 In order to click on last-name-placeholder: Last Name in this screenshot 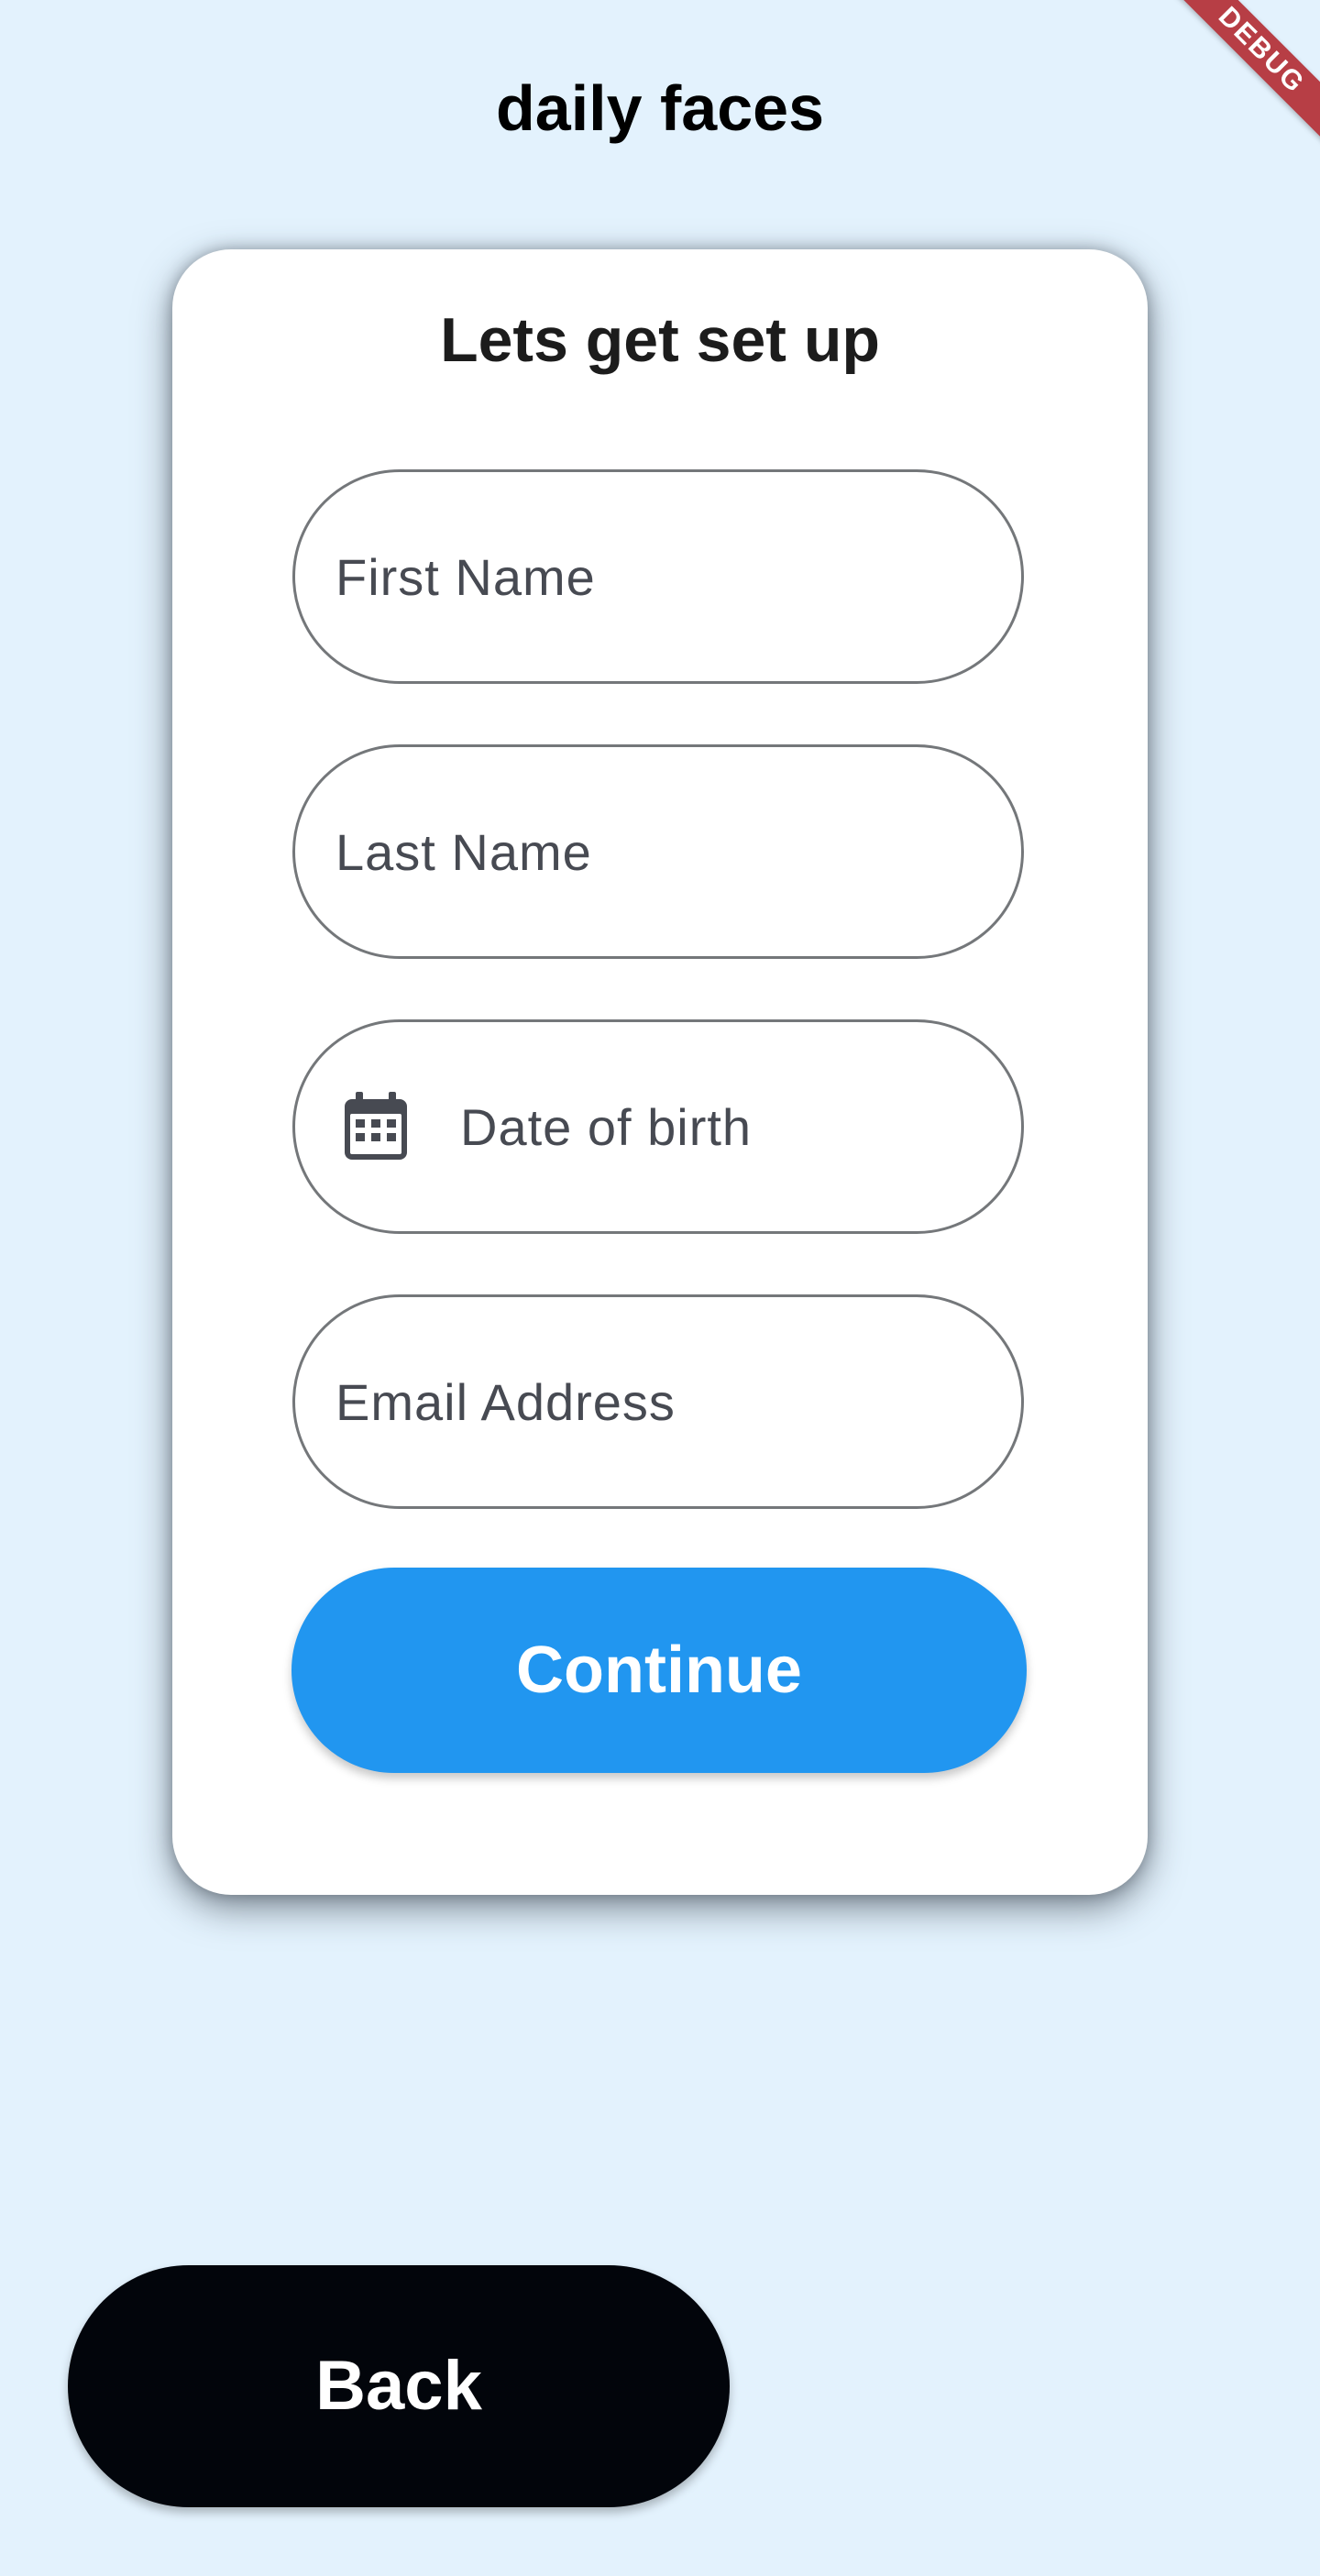, I will do `click(464, 851)`.